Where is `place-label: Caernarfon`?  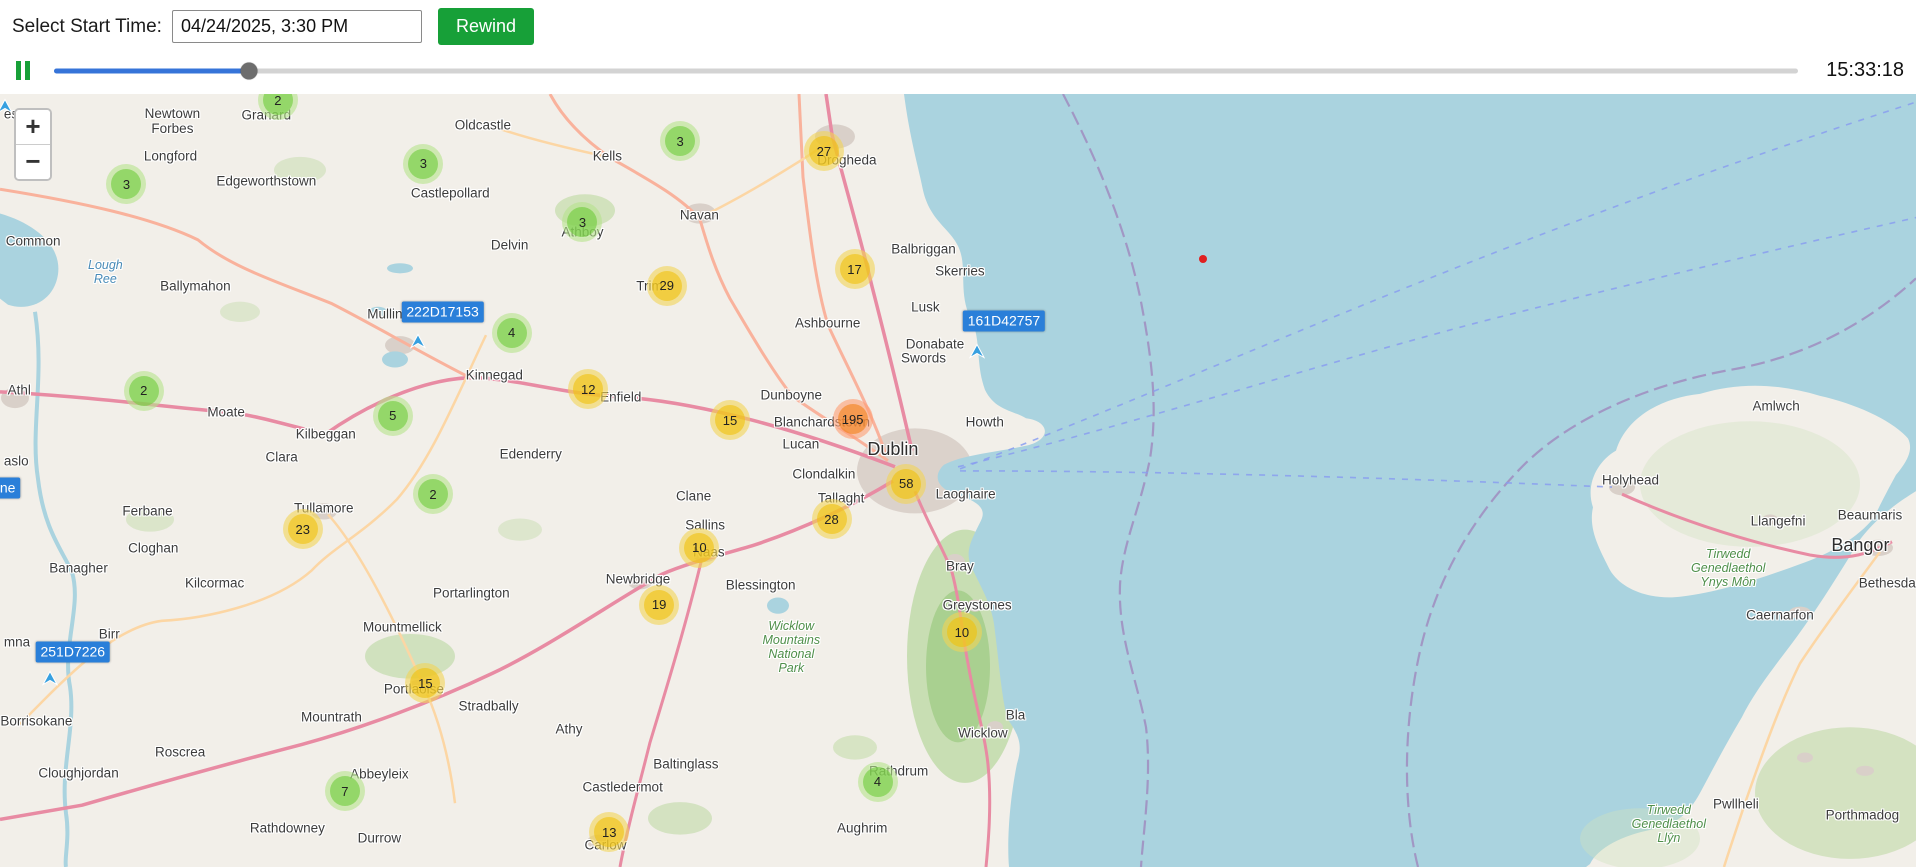
place-label: Caernarfon is located at coordinates (1780, 615).